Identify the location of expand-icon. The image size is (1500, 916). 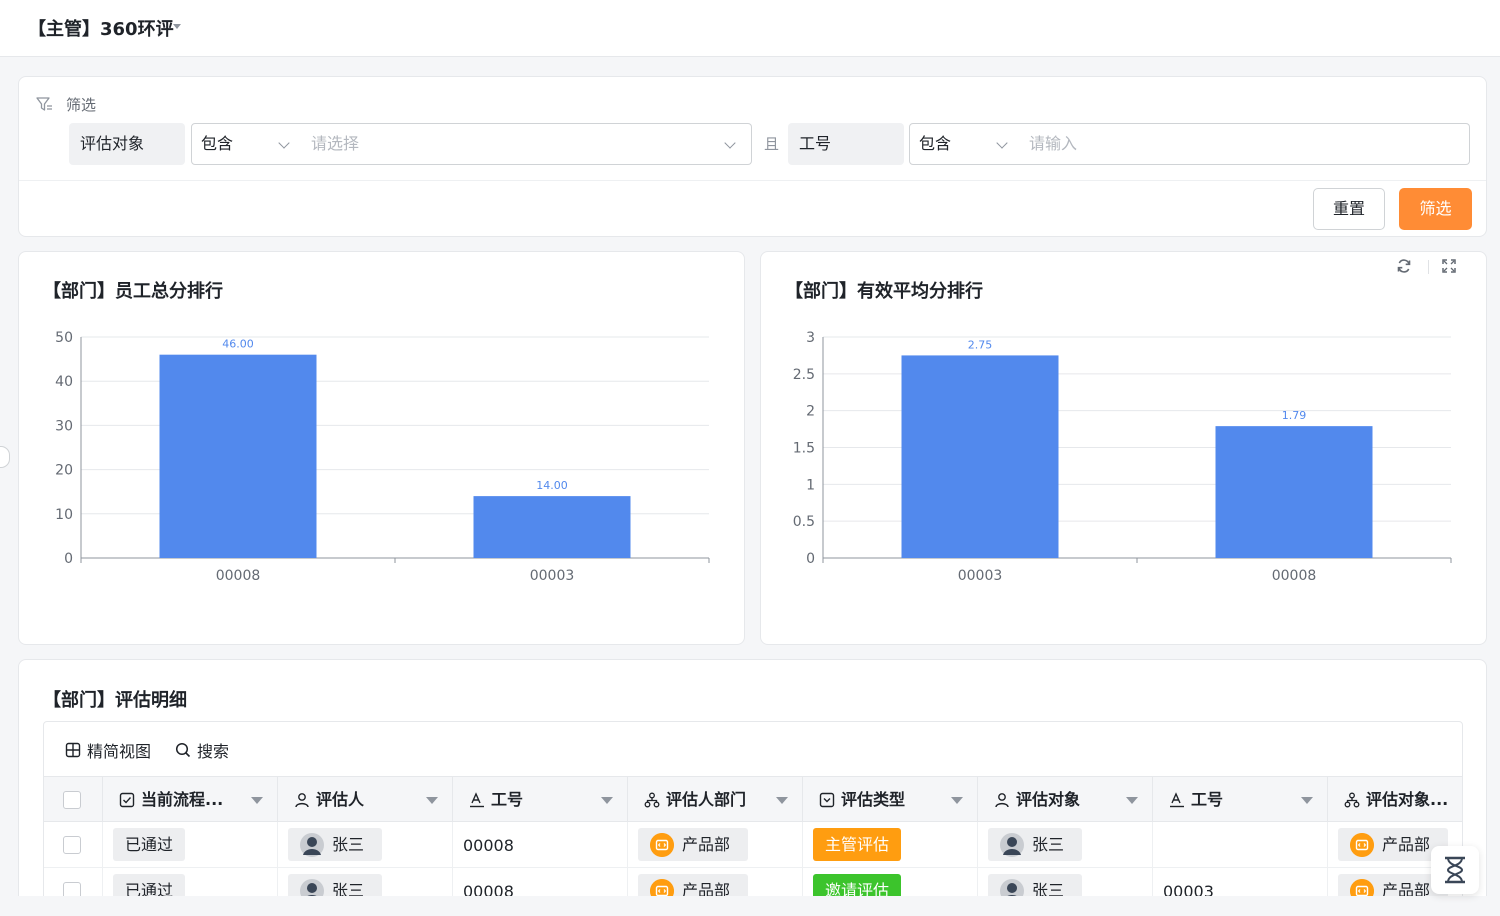
(1449, 266).